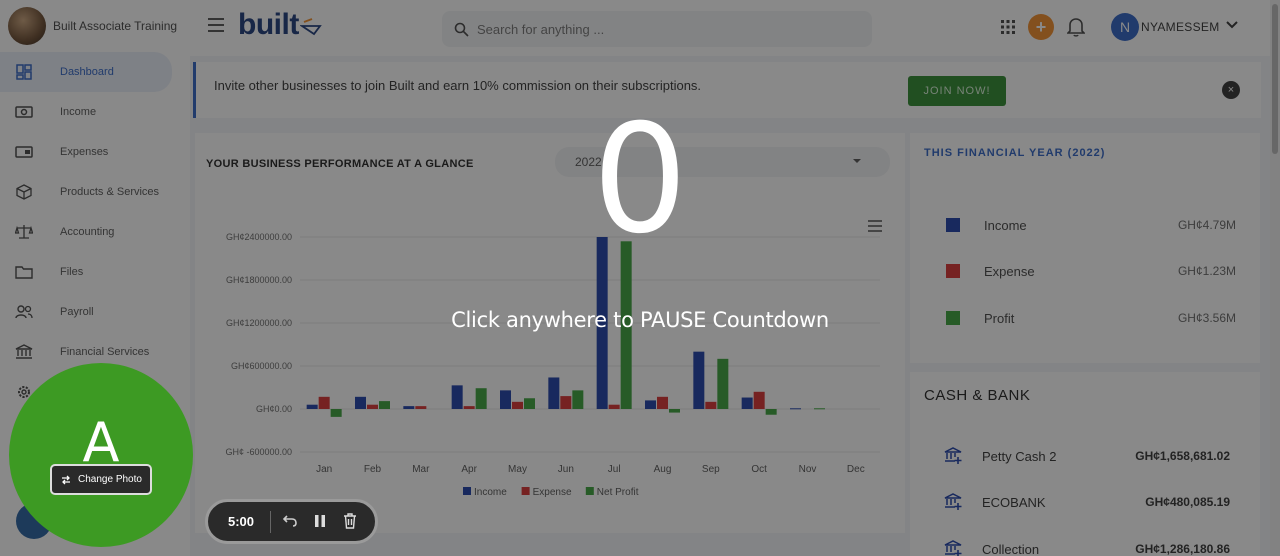  I want to click on pause-icon, so click(320, 521).